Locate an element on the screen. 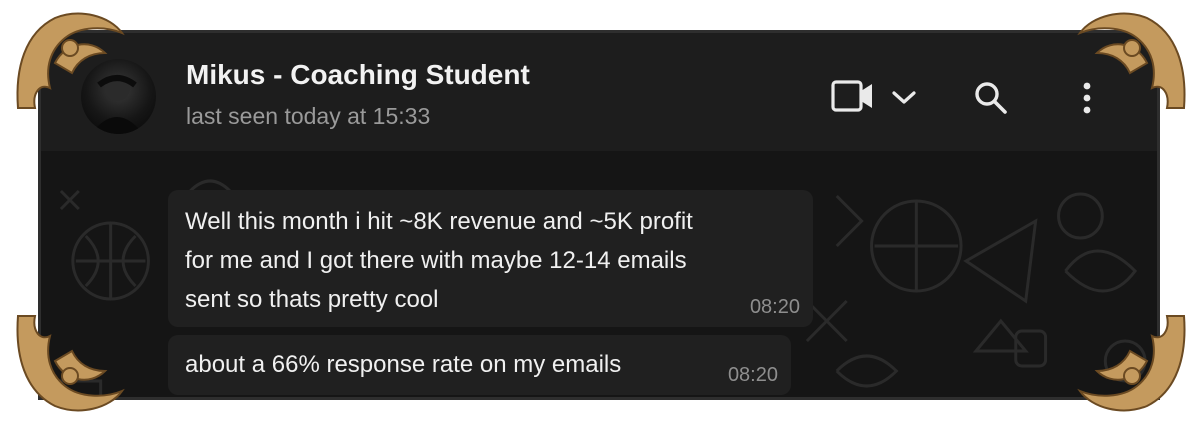  ornament-top-left is located at coordinates (70, 60).